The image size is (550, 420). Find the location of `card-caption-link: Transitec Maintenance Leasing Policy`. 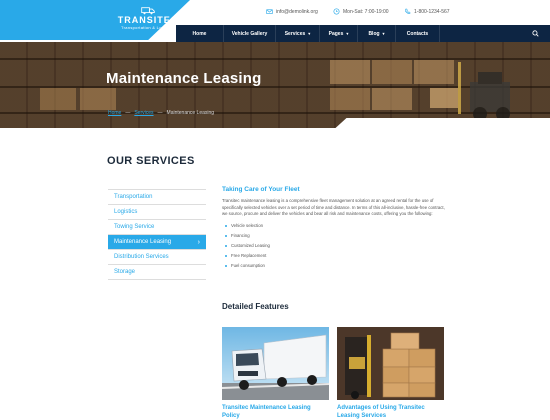

card-caption-link: Transitec Maintenance Leasing Policy is located at coordinates (275, 412).